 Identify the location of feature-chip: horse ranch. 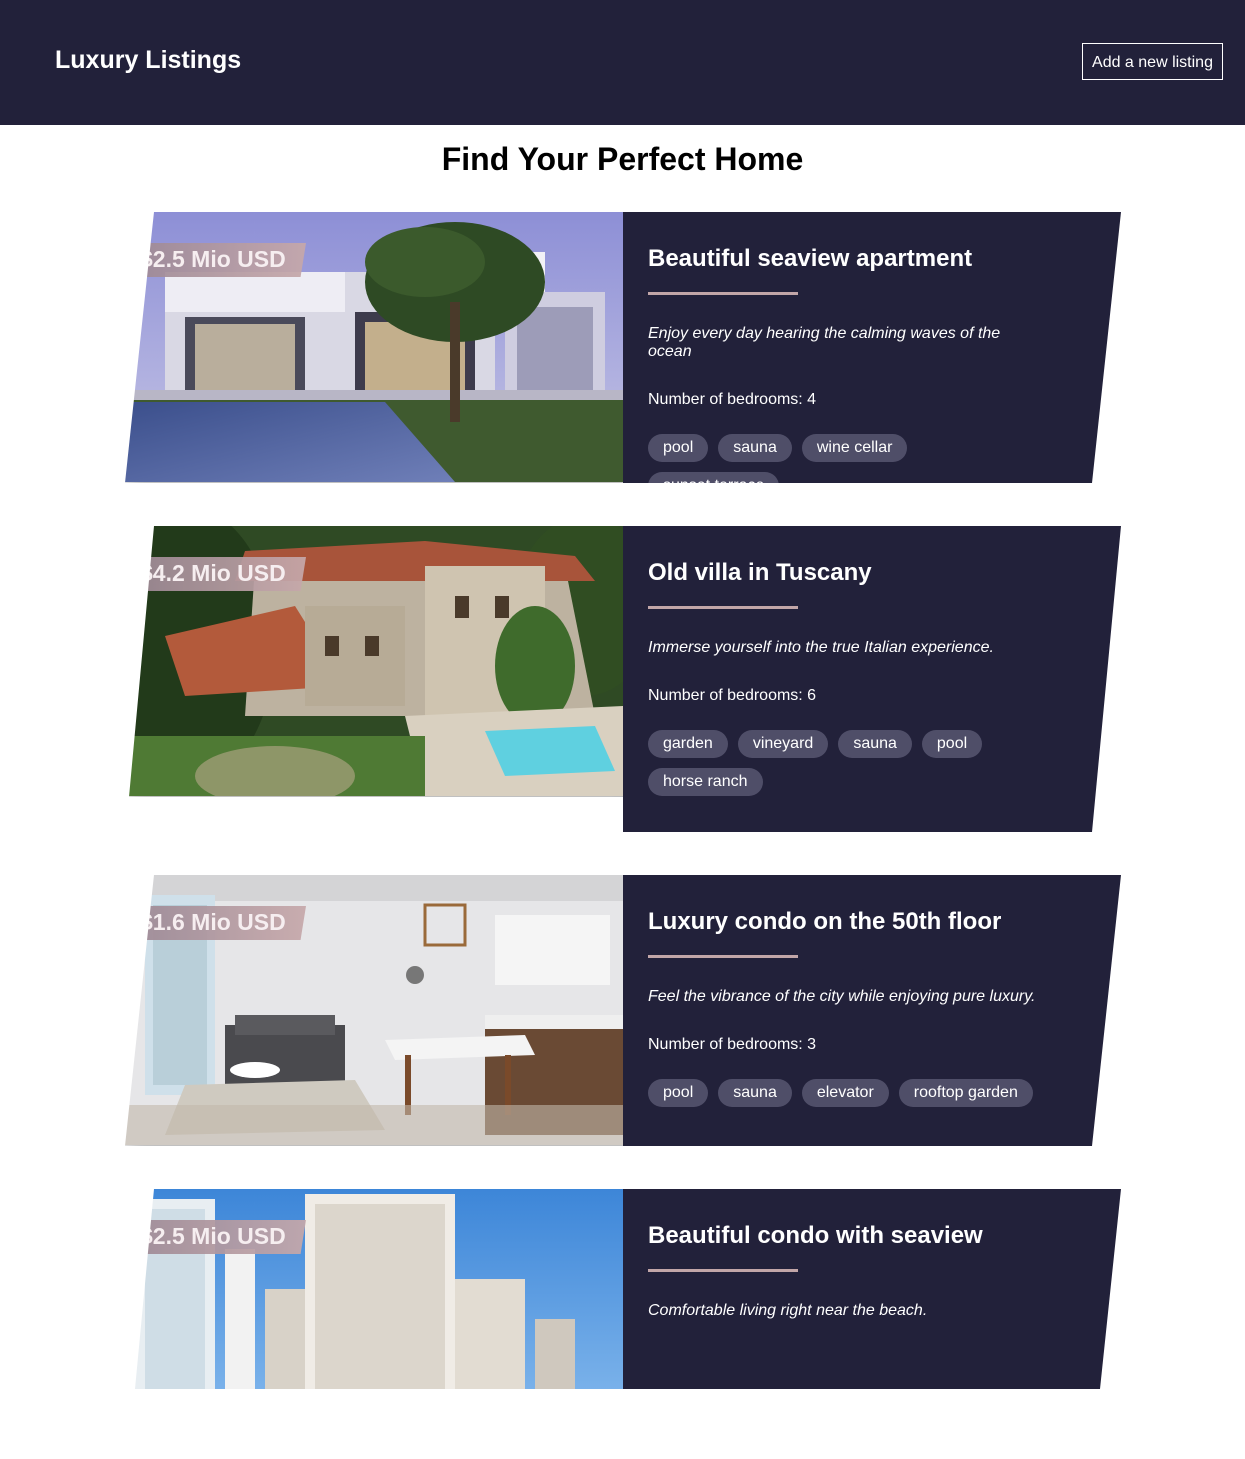
(705, 782).